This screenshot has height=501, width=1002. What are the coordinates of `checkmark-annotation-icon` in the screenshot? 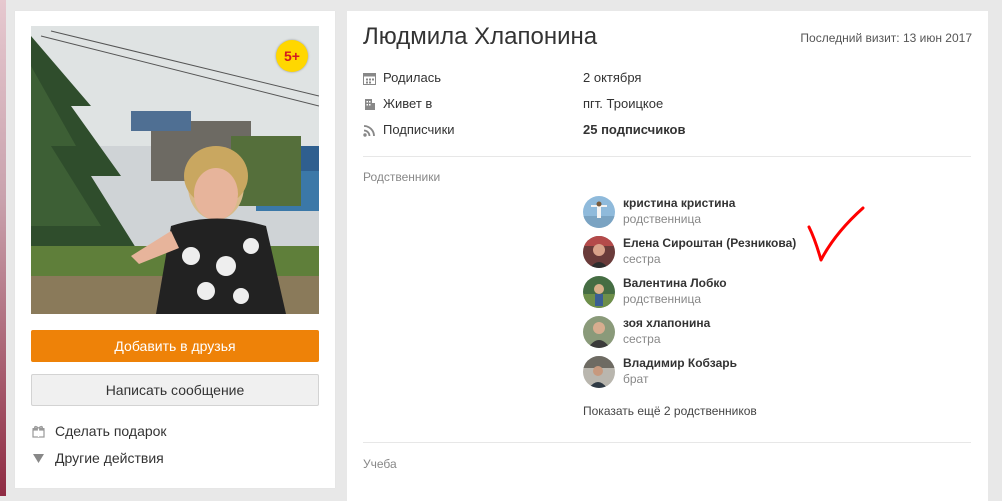 It's located at (836, 234).